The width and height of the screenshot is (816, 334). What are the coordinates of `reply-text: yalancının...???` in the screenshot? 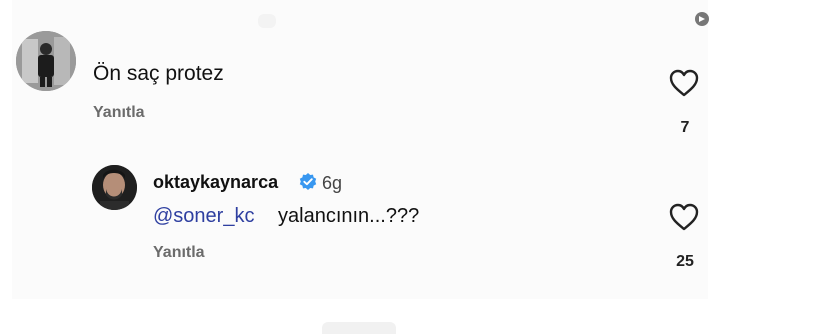 It's located at (349, 216).